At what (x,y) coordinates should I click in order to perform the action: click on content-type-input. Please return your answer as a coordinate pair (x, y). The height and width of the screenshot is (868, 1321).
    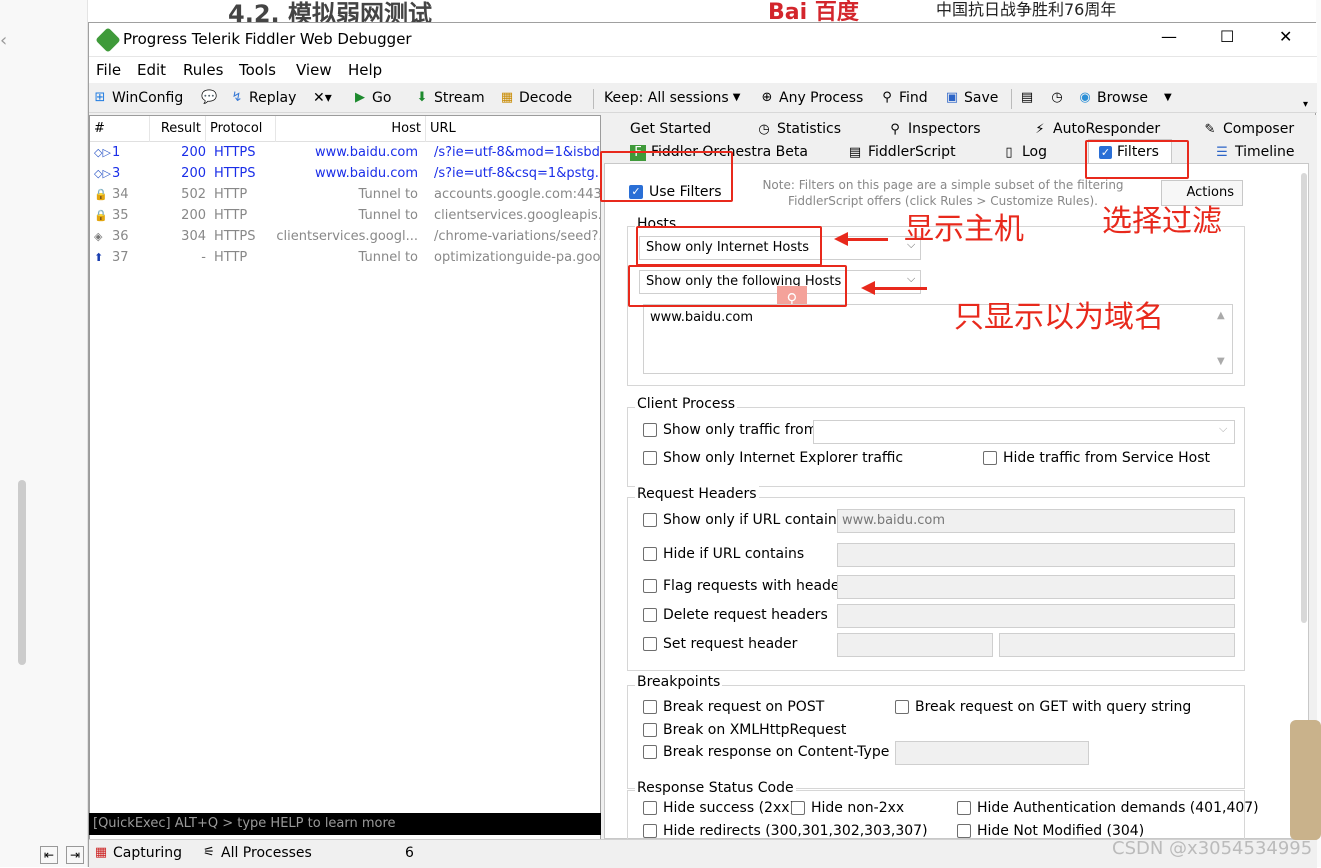
    Looking at the image, I should click on (992, 753).